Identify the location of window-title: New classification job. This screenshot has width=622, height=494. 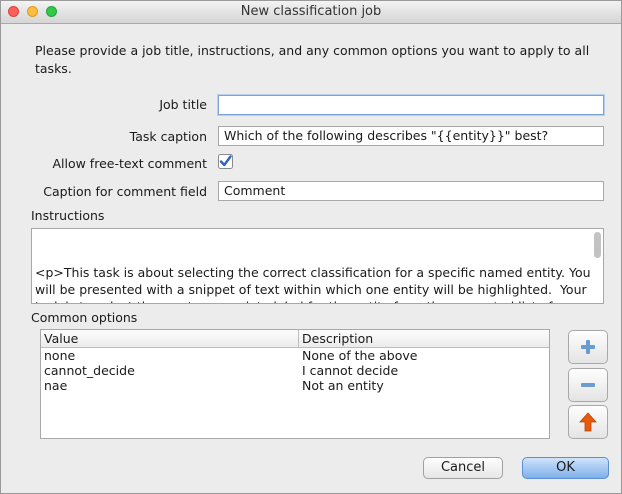
(311, 11).